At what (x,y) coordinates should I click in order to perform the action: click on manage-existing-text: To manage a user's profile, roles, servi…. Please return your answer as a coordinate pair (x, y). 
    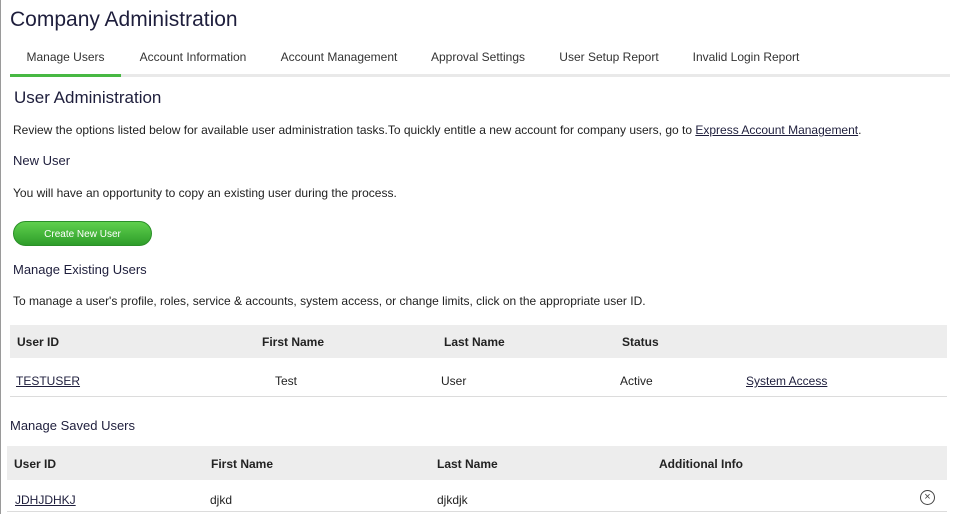
    Looking at the image, I should click on (329, 301).